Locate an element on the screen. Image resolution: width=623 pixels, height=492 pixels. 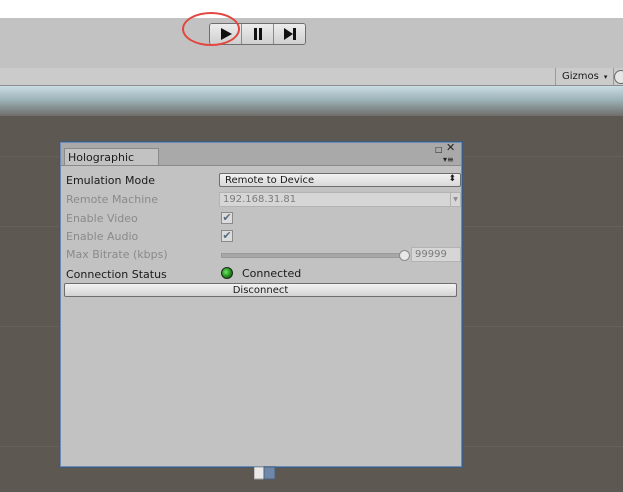
max-bitrate-row: Max Bitrate (kbps) 99999 is located at coordinates (263, 254).